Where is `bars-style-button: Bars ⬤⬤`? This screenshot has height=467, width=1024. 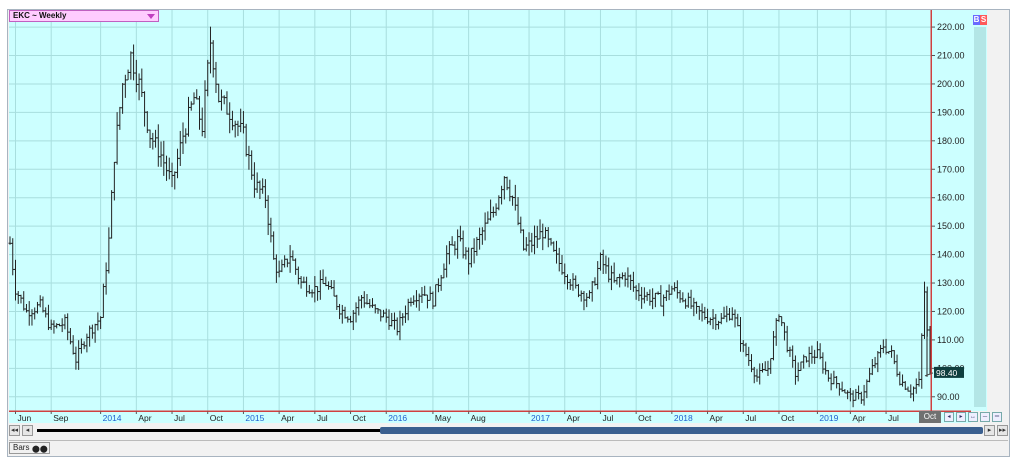 bars-style-button: Bars ⬤⬤ is located at coordinates (29, 448).